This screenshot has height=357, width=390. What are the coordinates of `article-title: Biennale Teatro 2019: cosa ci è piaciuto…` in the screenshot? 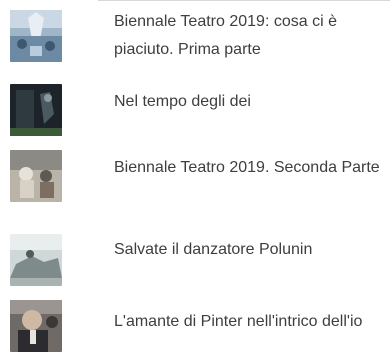 It's located at (249, 36).